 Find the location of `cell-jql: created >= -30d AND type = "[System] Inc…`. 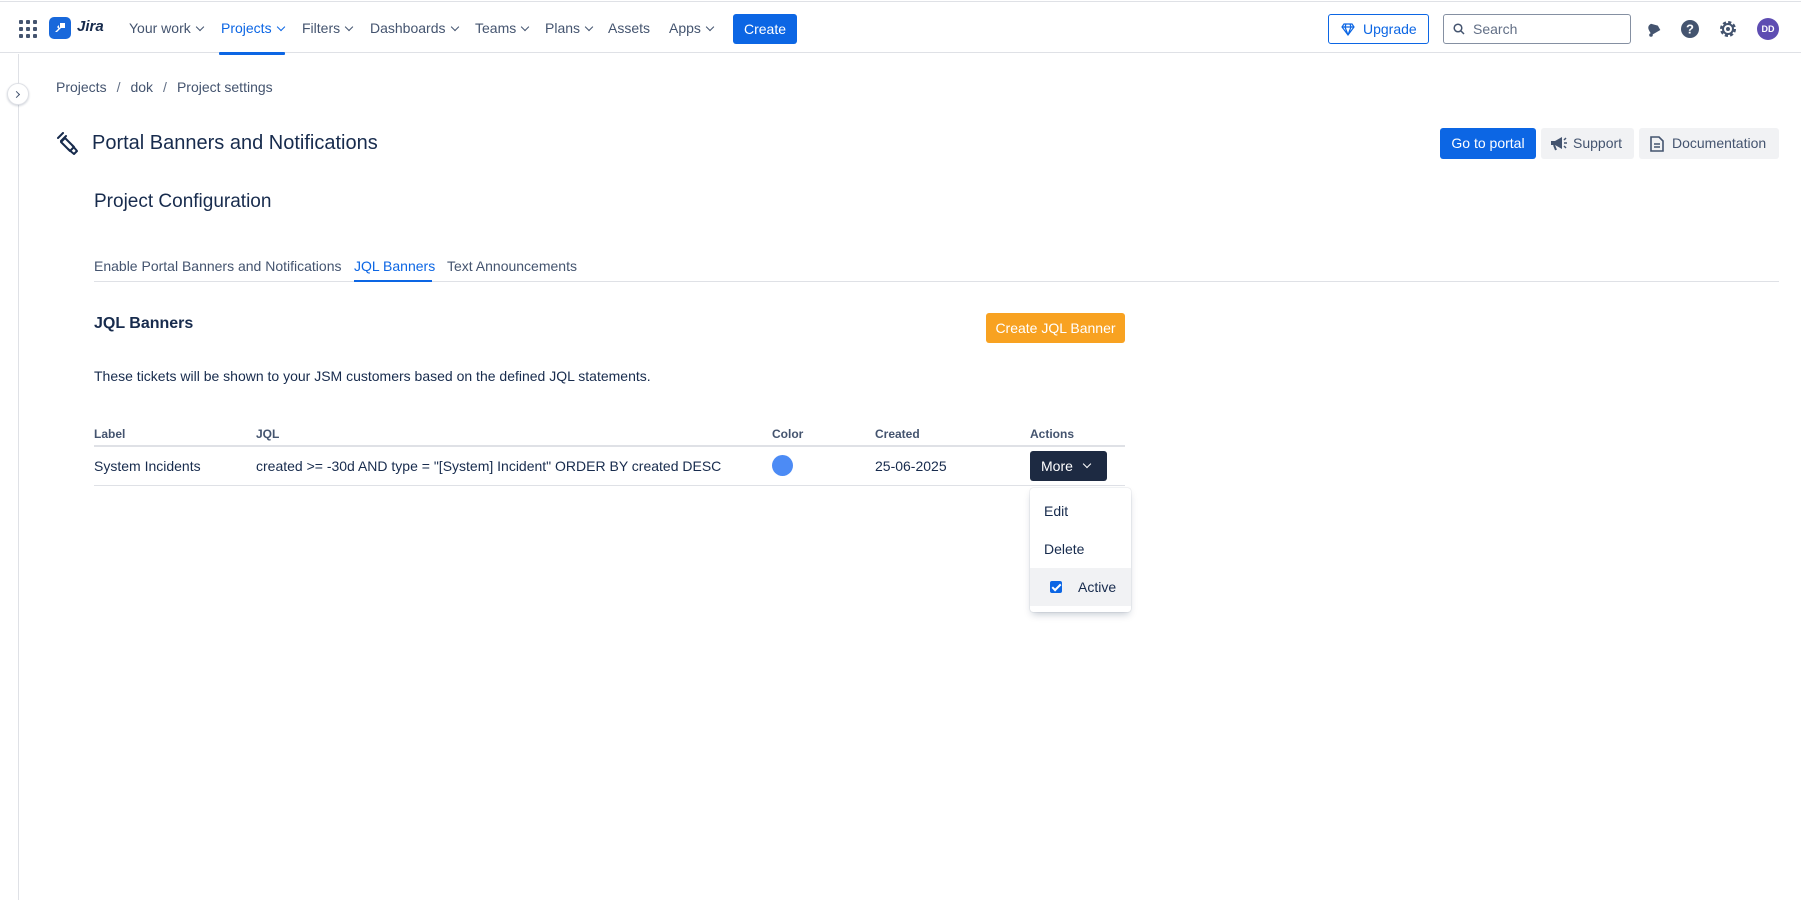

cell-jql: created >= -30d AND type = "[System] Inc… is located at coordinates (489, 466).